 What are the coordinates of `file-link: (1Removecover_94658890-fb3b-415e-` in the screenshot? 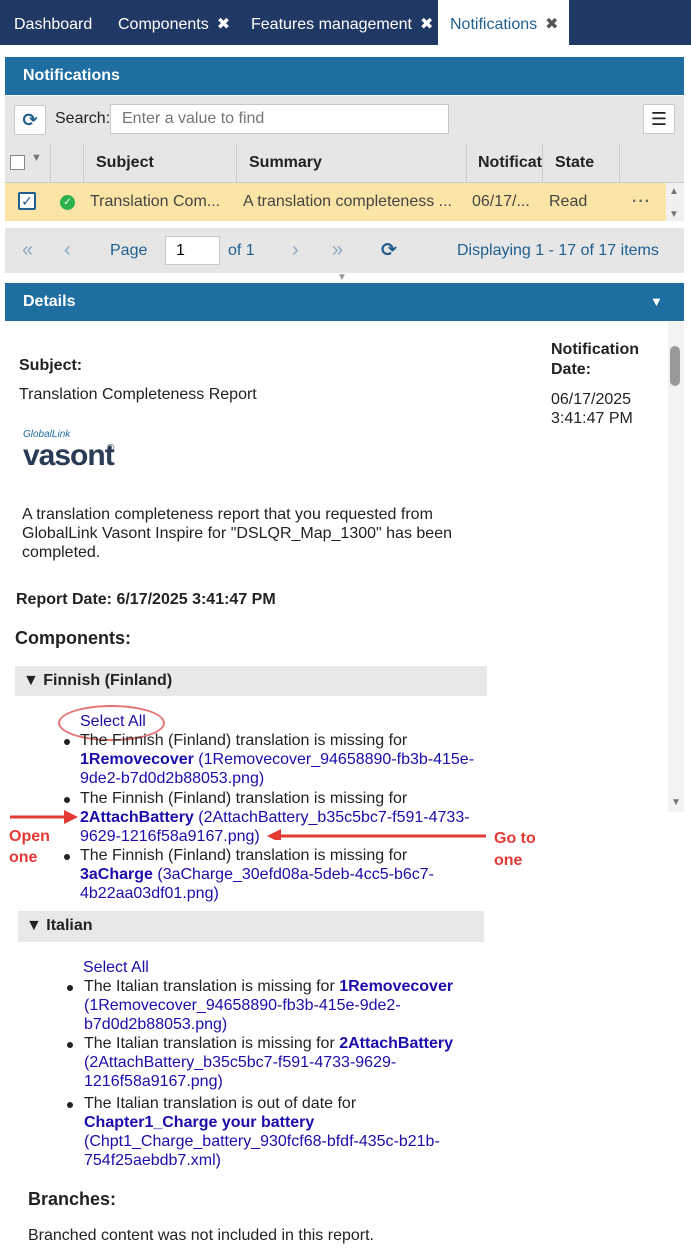 It's located at (334, 759).